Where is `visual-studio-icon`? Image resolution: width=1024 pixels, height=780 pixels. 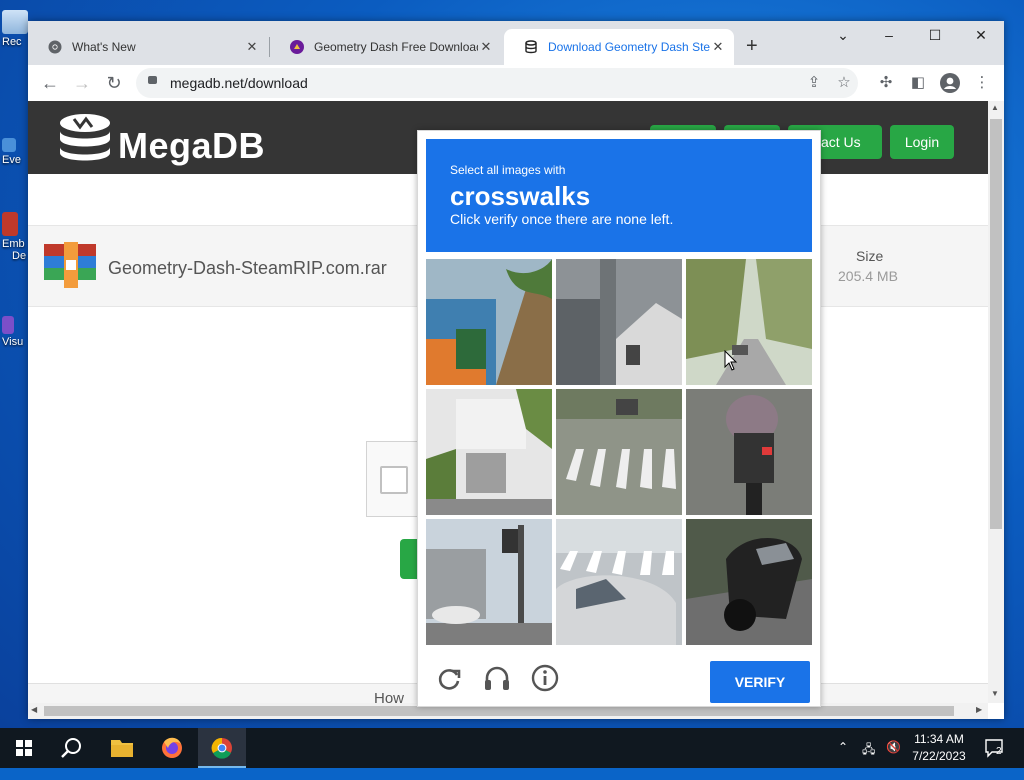 visual-studio-icon is located at coordinates (8, 325).